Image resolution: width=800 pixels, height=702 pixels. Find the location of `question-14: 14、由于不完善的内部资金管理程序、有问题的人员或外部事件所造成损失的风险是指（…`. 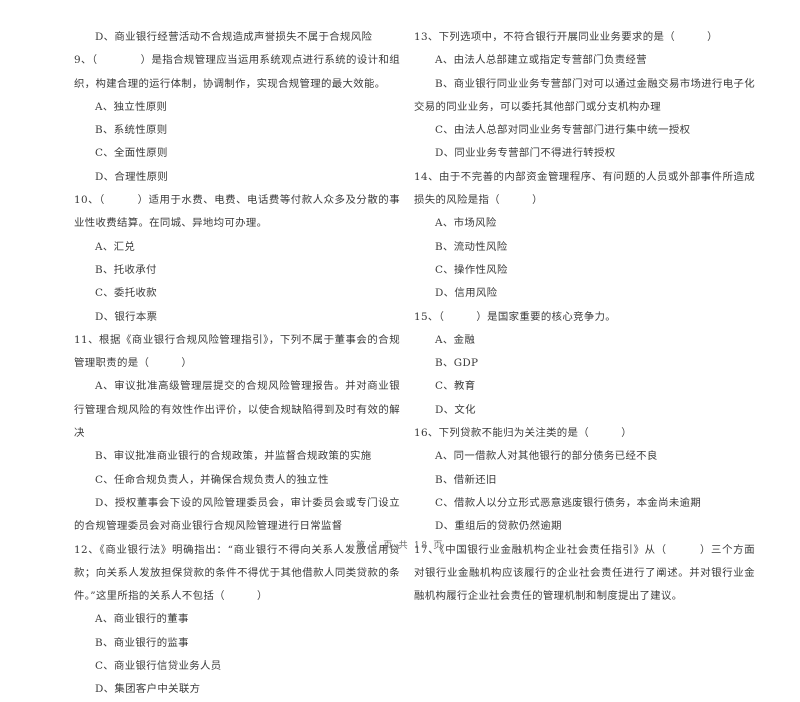

question-14: 14、由于不完善的内部资金管理程序、有问题的人员或外部事件所造成损失的风险是指（… is located at coordinates (584, 236).